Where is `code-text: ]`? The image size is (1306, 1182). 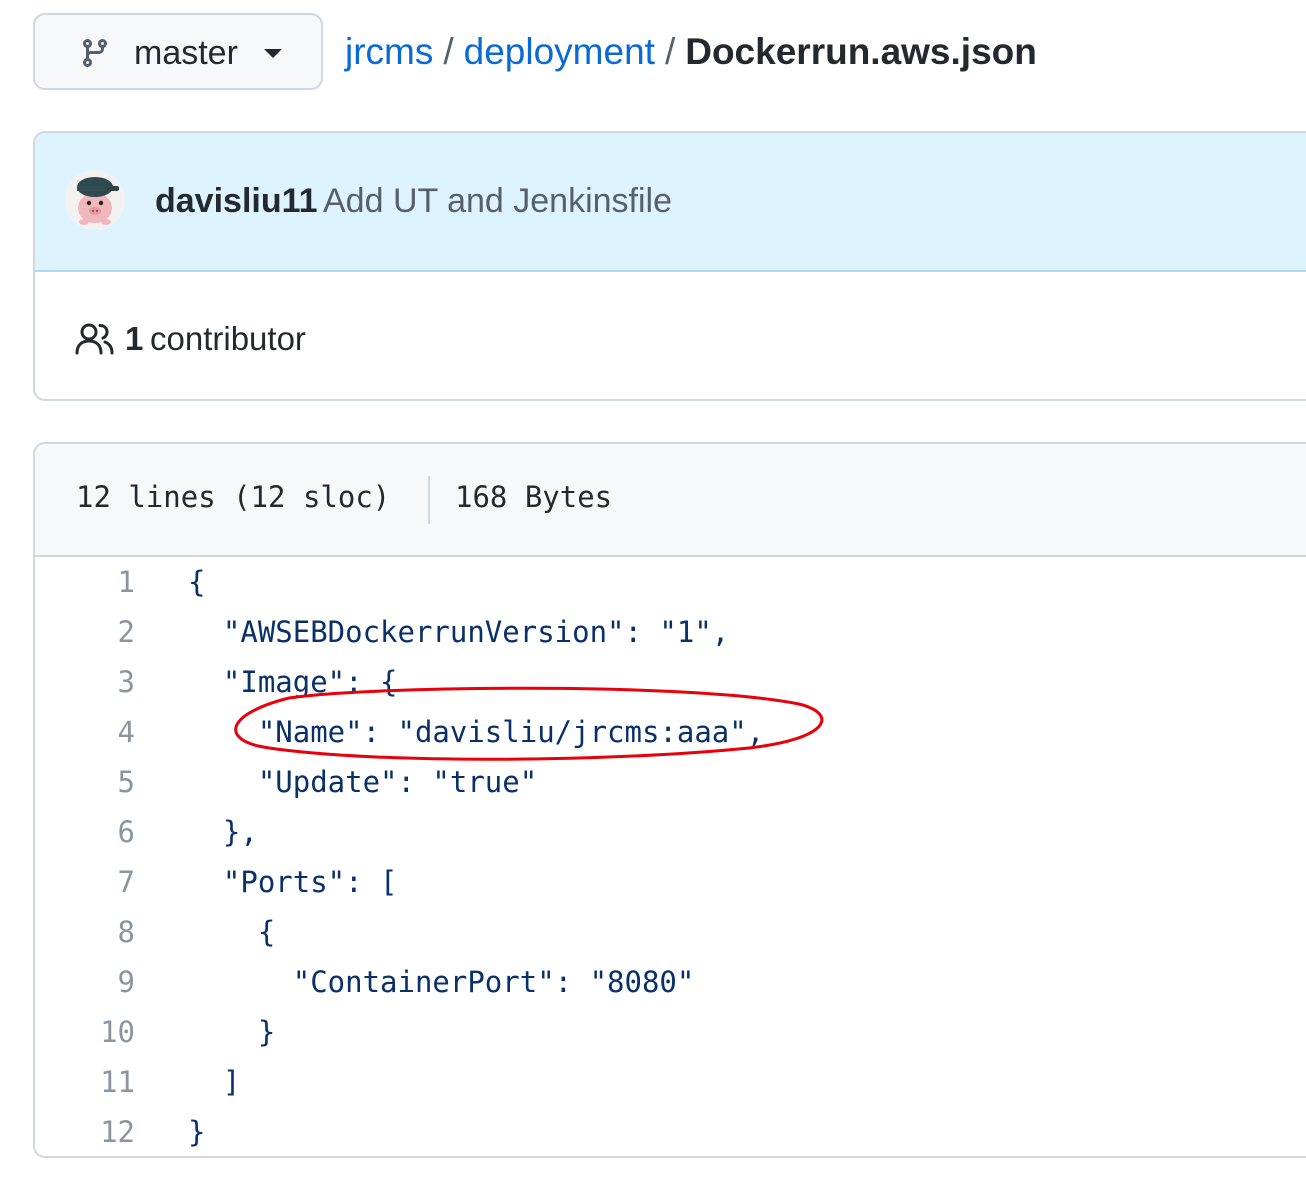 code-text: ] is located at coordinates (214, 1082).